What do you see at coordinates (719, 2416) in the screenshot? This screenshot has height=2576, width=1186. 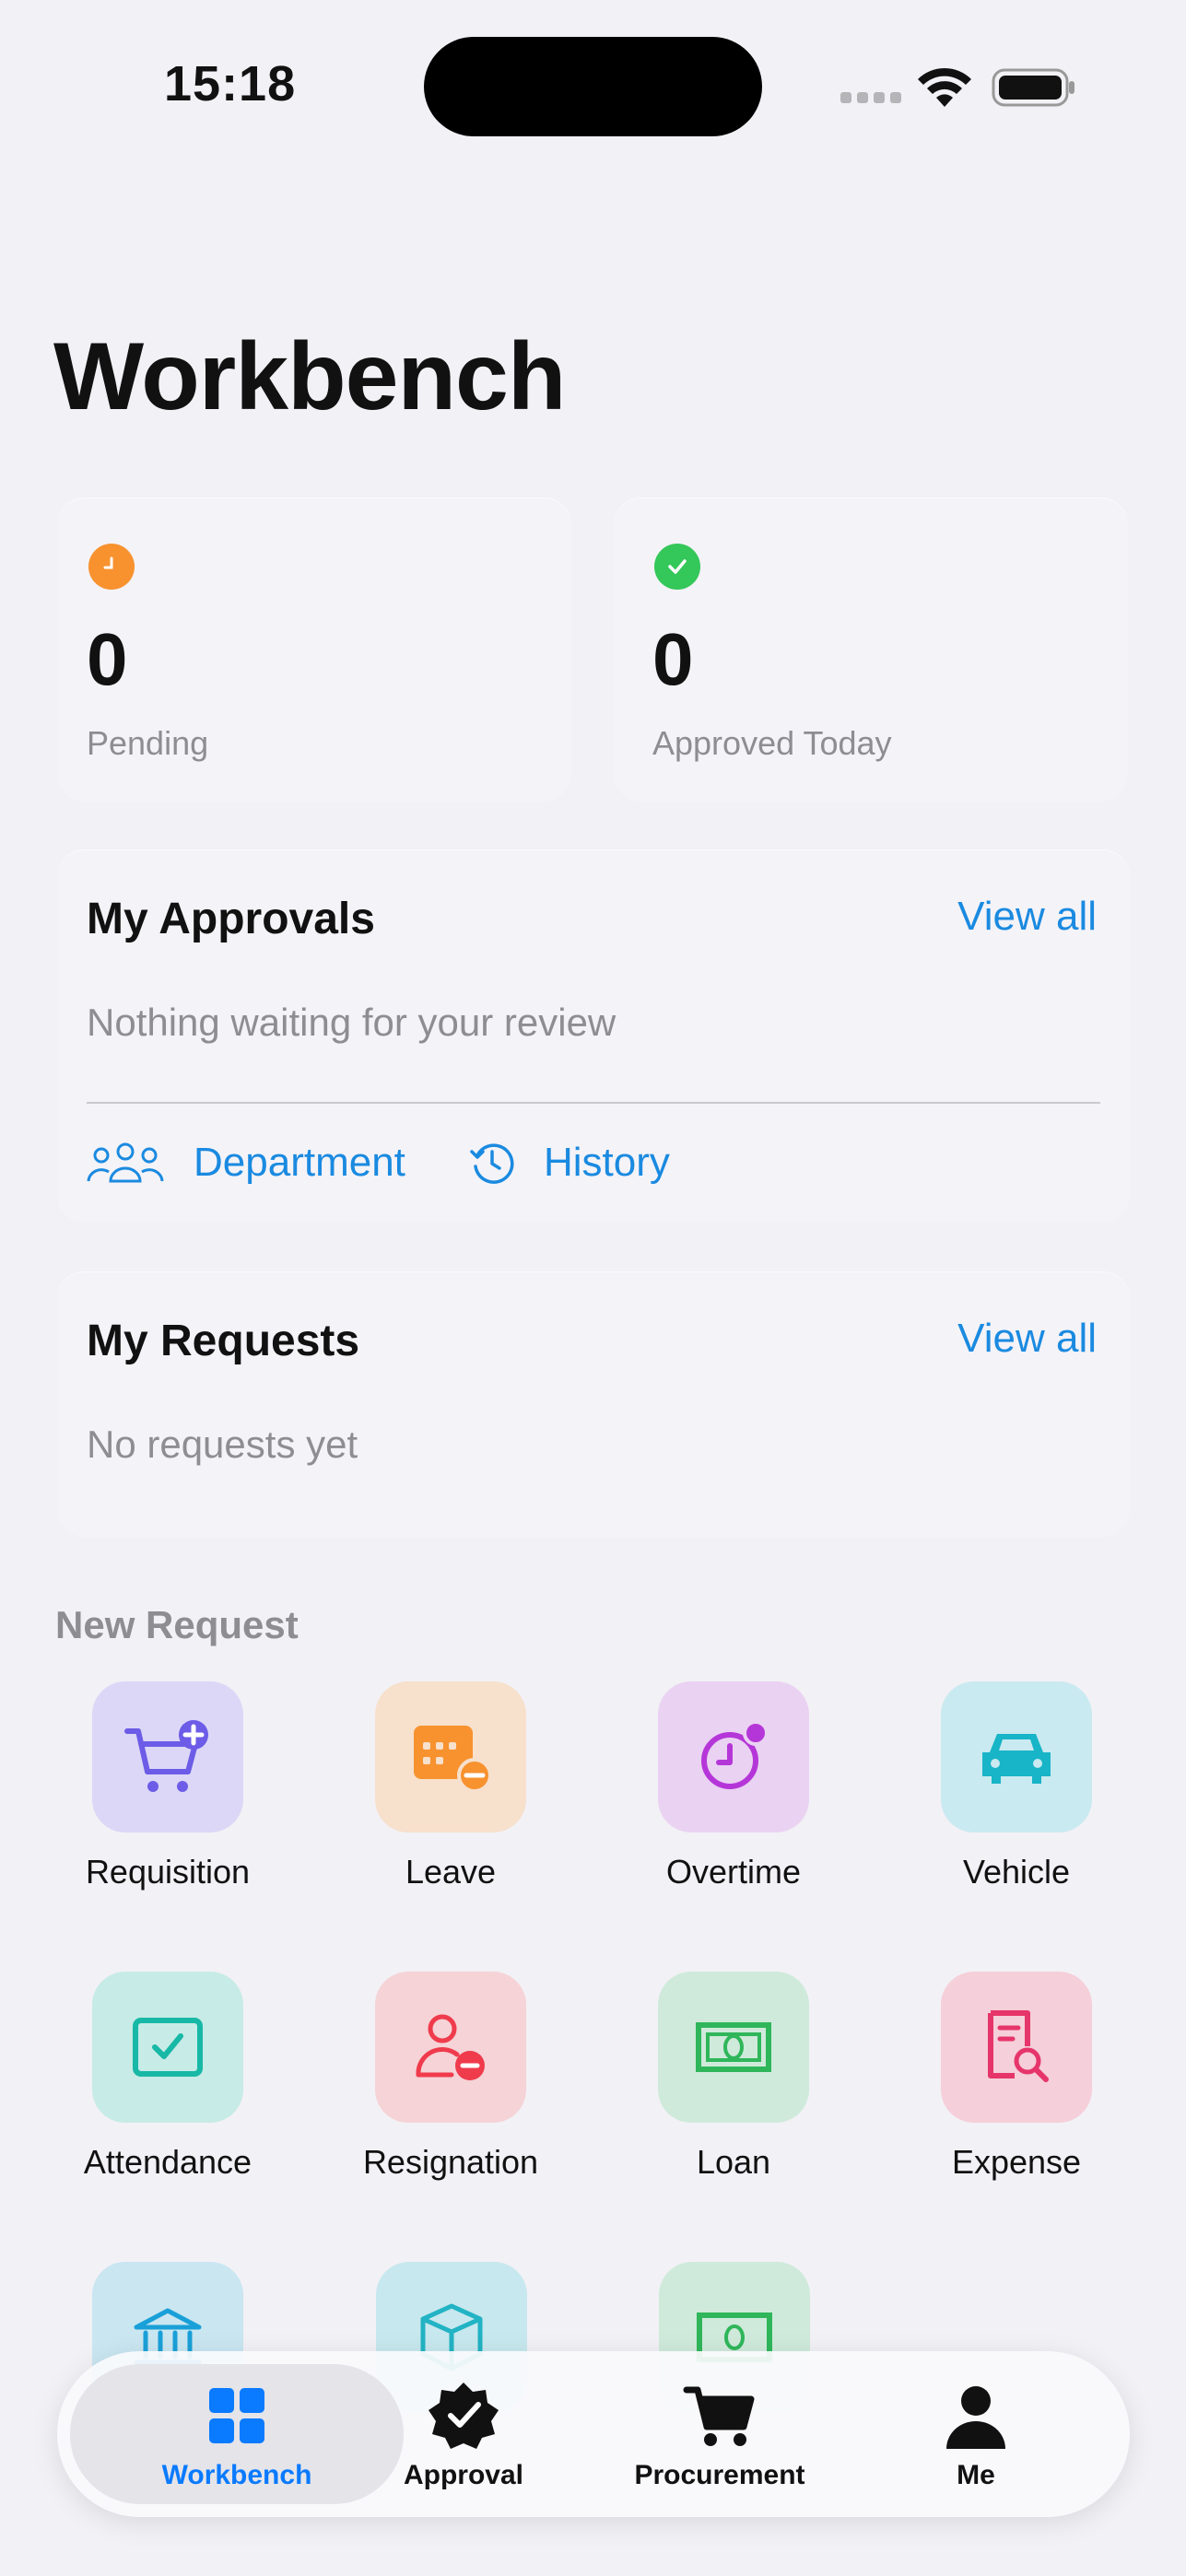 I see `cart-icon` at bounding box center [719, 2416].